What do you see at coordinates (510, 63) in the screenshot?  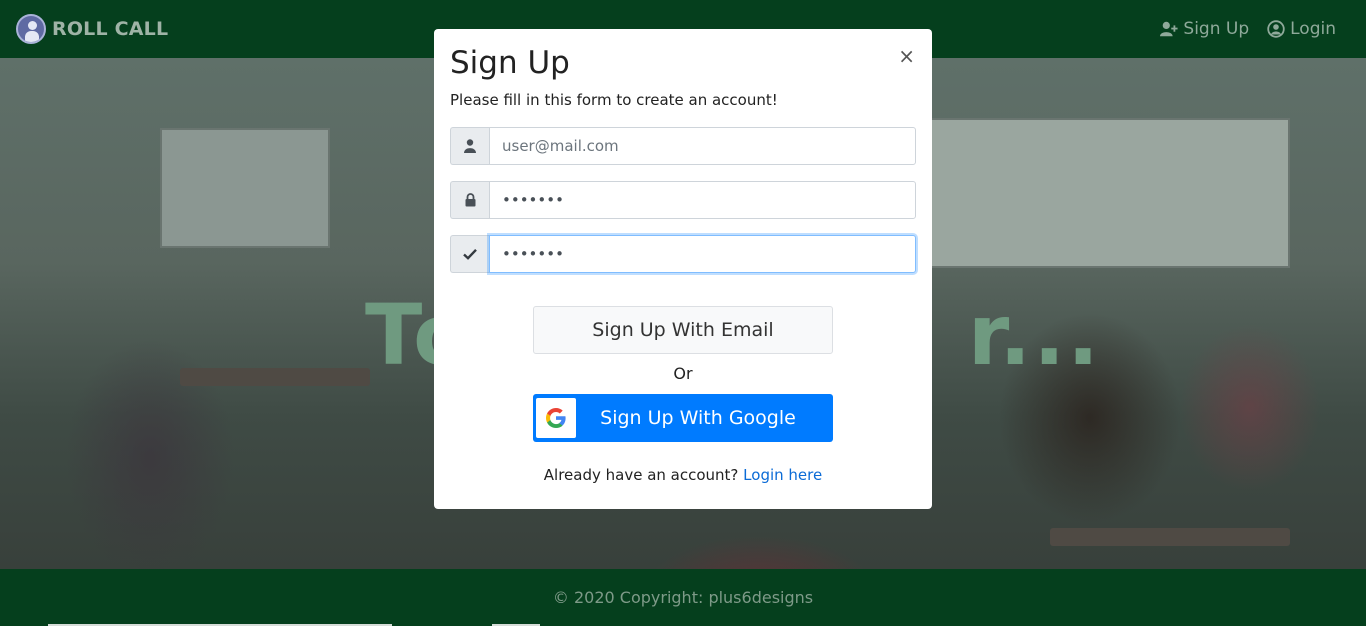 I see `modal-title: Sign Up` at bounding box center [510, 63].